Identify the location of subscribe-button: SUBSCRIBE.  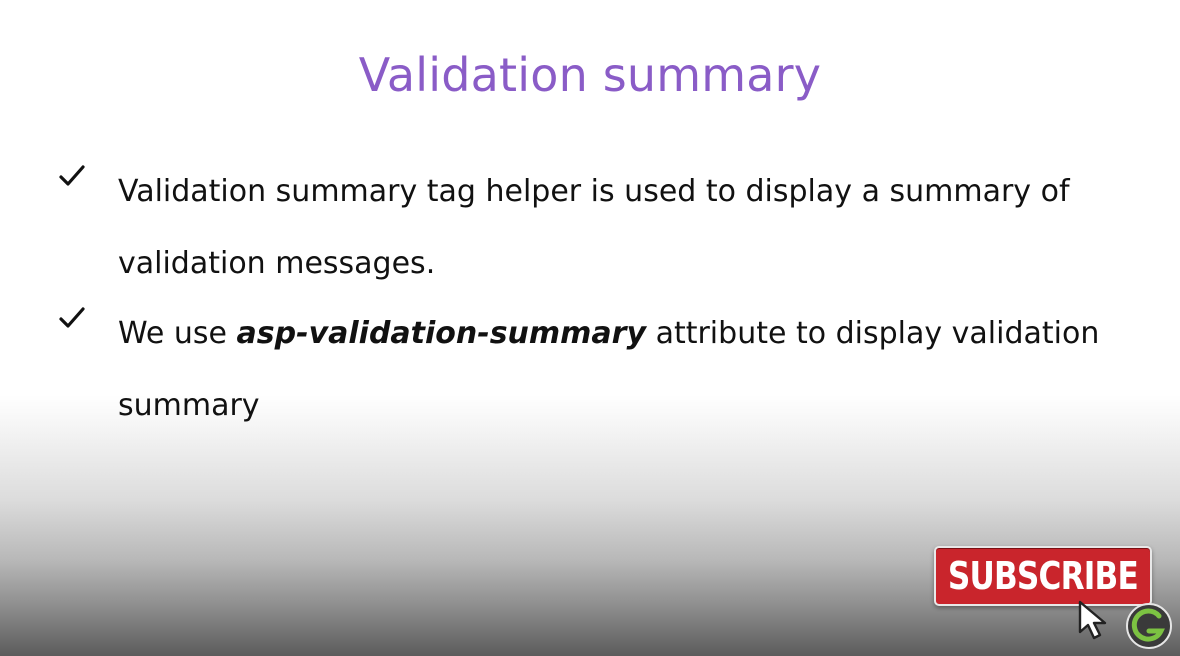
(1043, 576).